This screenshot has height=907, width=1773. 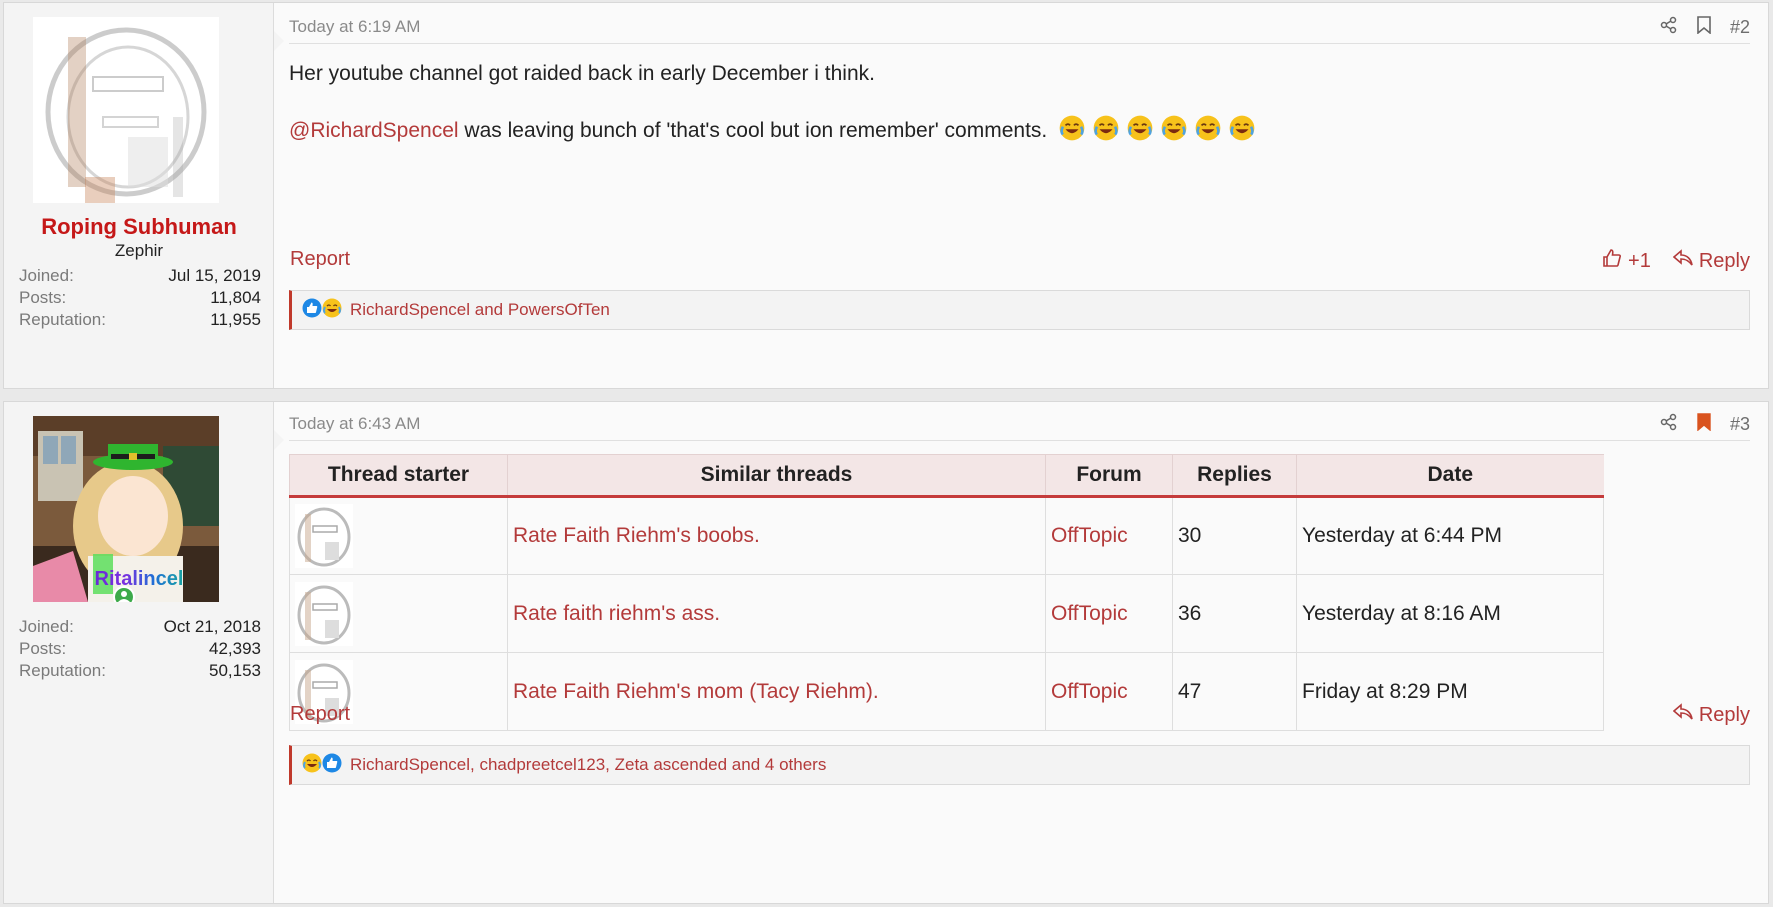 I want to click on thread-title-link: Rate Faith Riehm's boobs., so click(x=776, y=535).